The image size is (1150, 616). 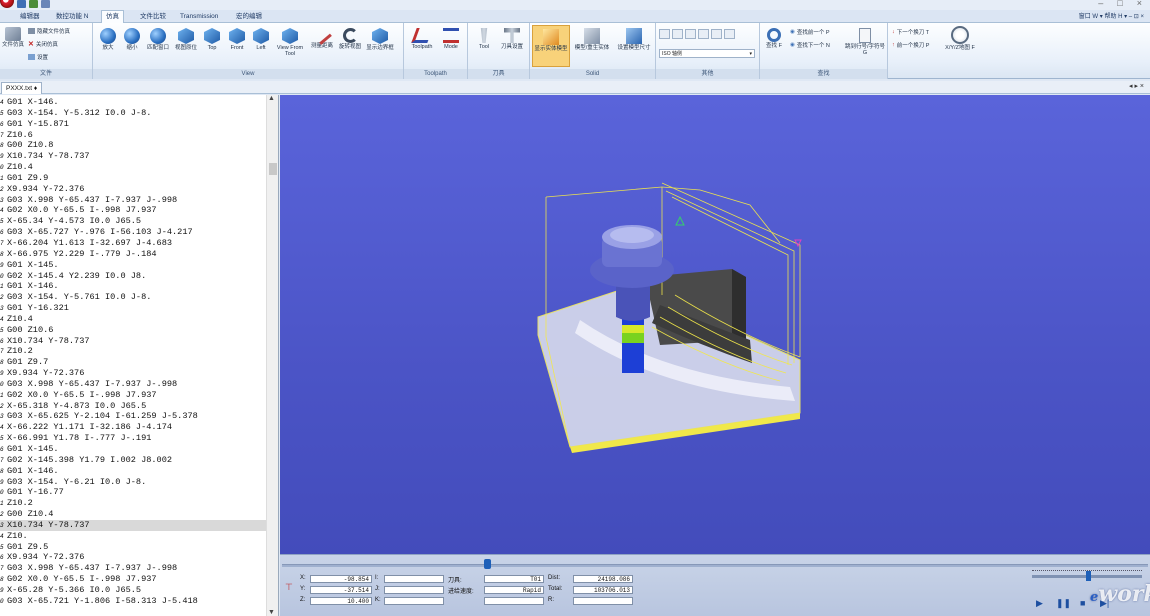 I want to click on code-line: 9 X-65.28 Y-5.366 I0.0 J65.5, so click(x=133, y=590).